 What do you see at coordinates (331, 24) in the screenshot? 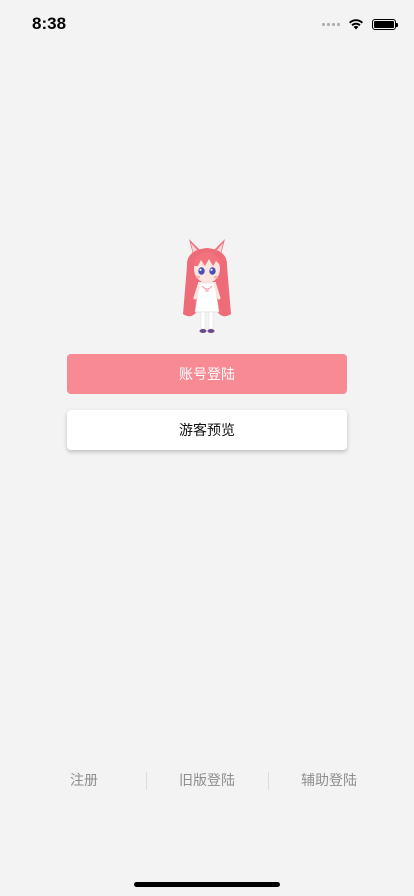
I see `signal-icon` at bounding box center [331, 24].